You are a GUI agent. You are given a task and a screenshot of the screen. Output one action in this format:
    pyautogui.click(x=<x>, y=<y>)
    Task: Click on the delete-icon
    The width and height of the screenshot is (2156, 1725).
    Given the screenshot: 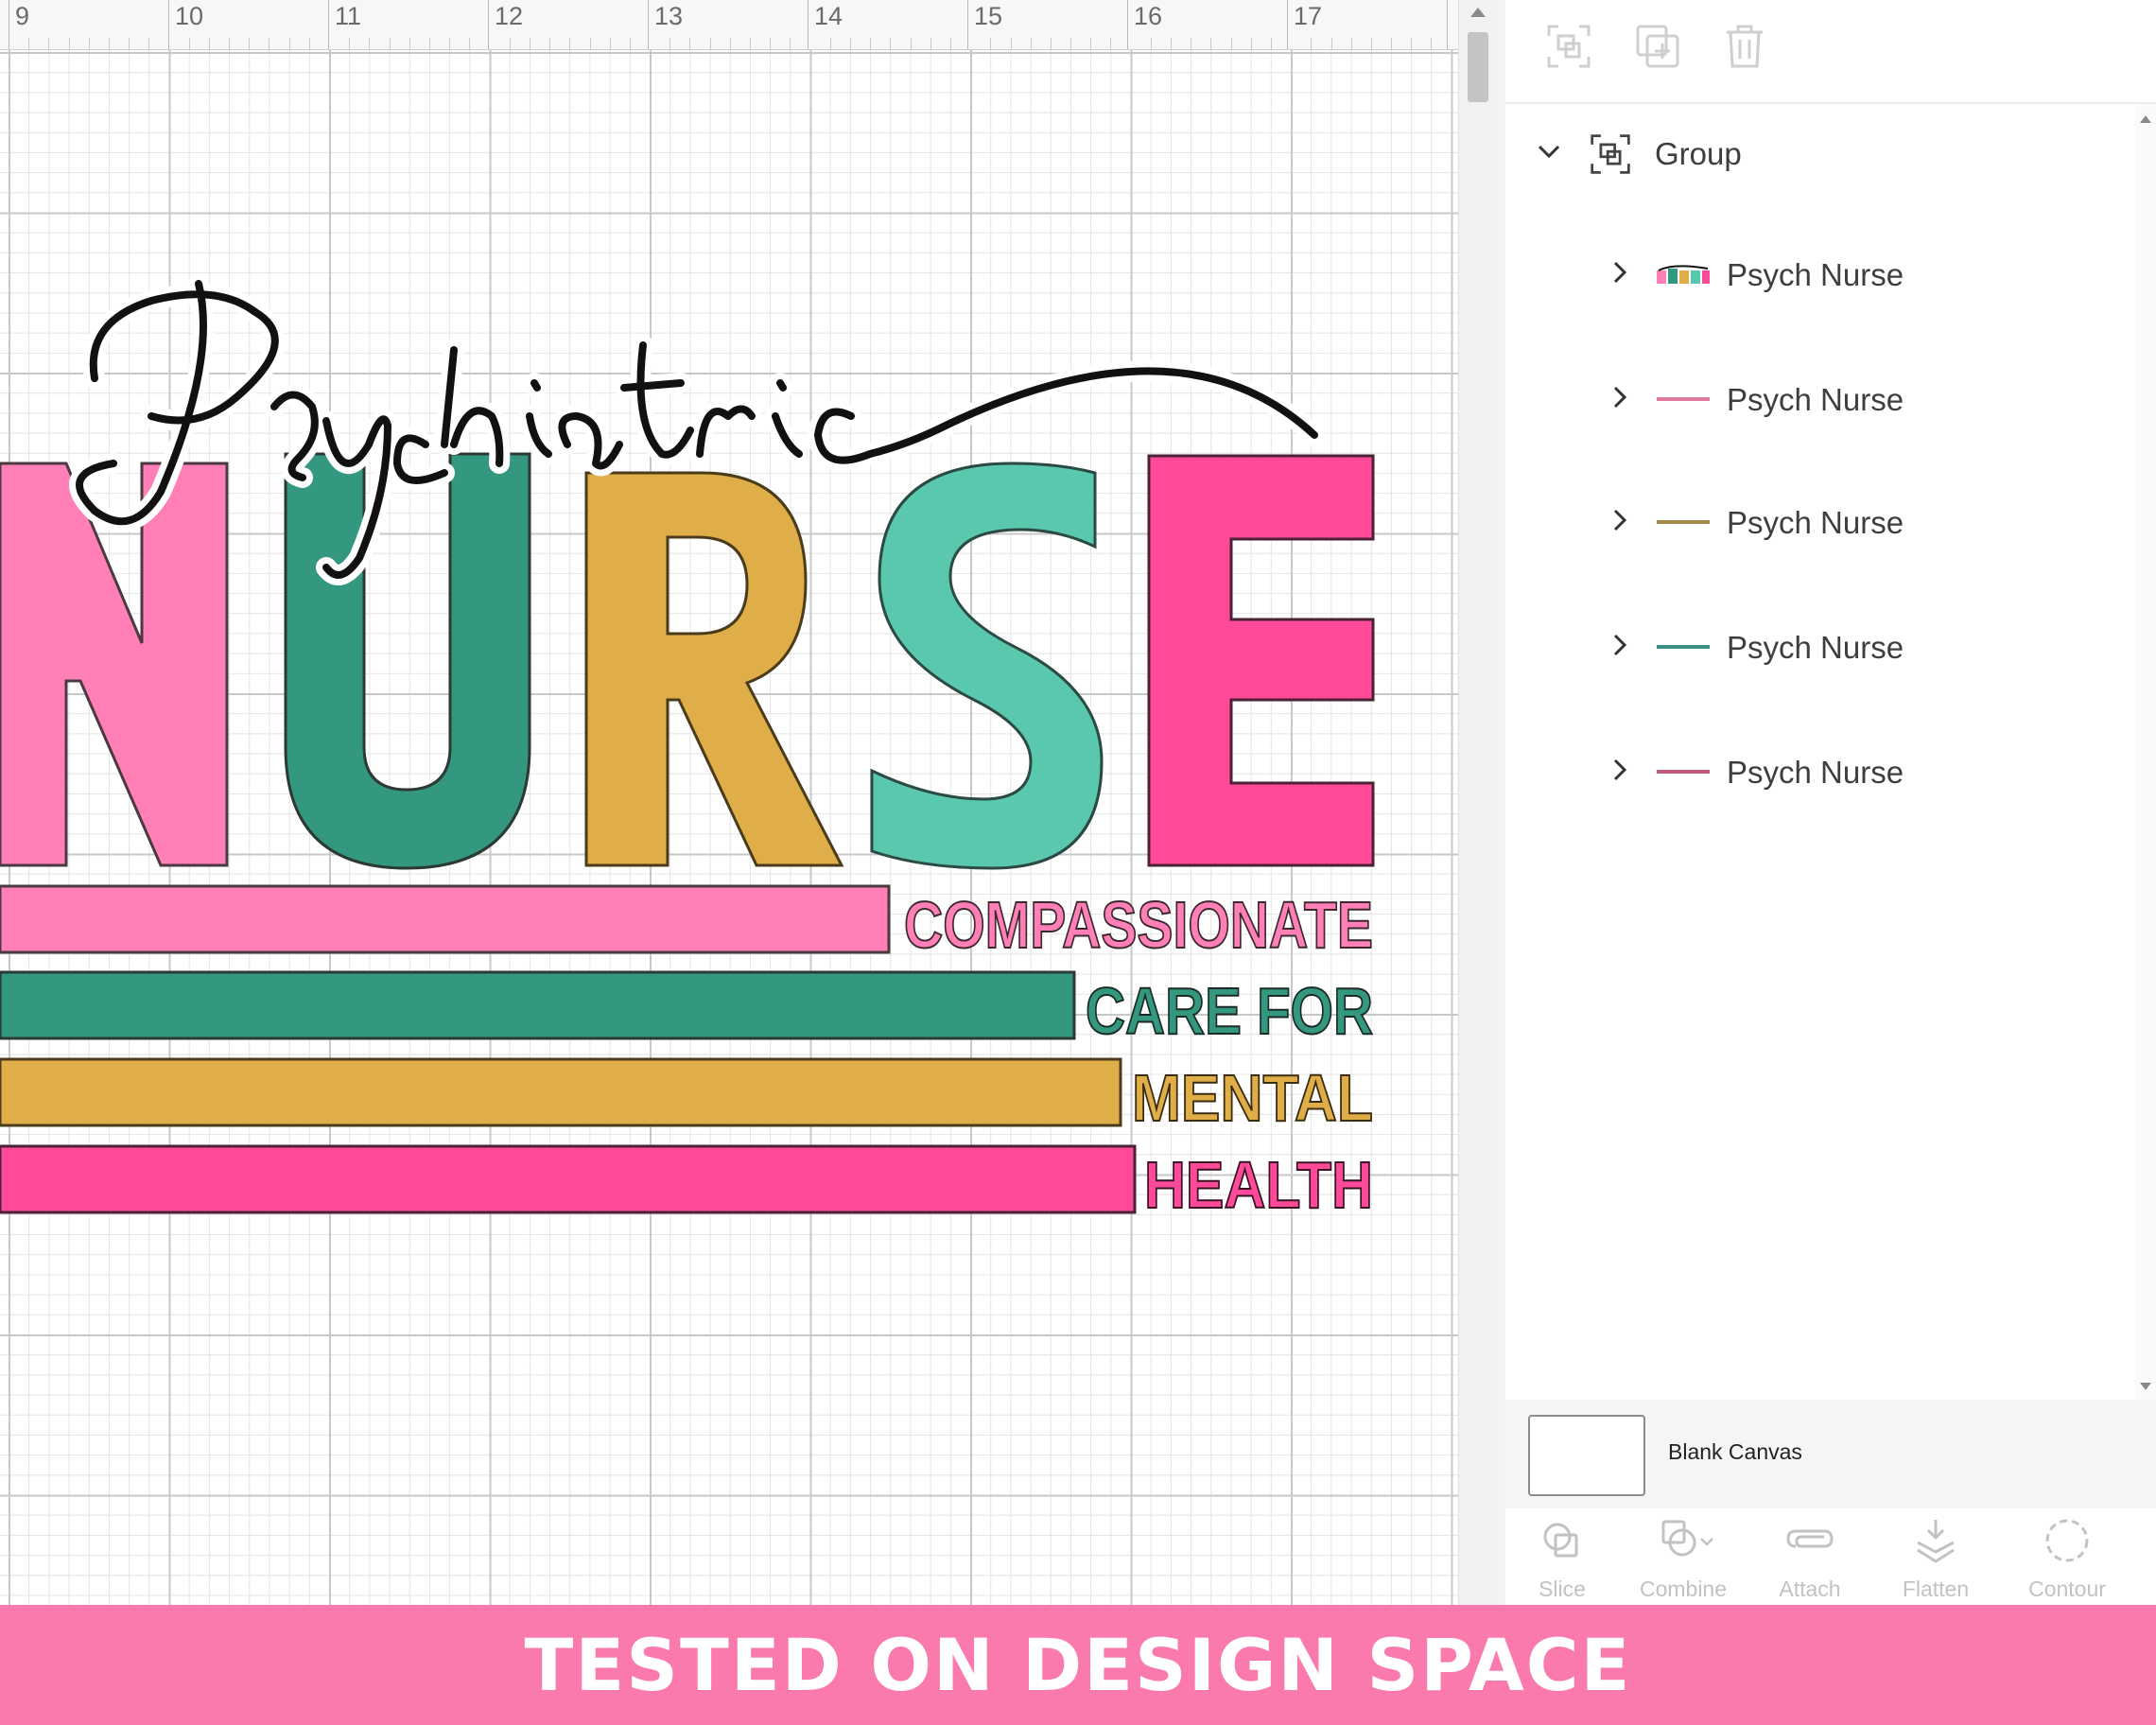 What is the action you would take?
    pyautogui.click(x=1745, y=46)
    